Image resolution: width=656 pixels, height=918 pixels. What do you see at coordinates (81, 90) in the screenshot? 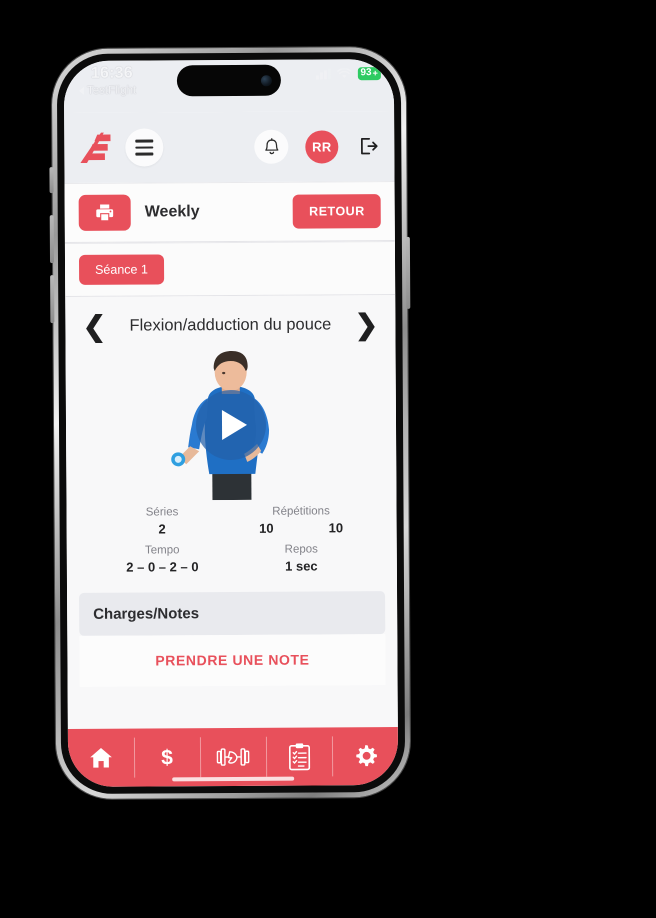
I see `back-triangle-icon` at bounding box center [81, 90].